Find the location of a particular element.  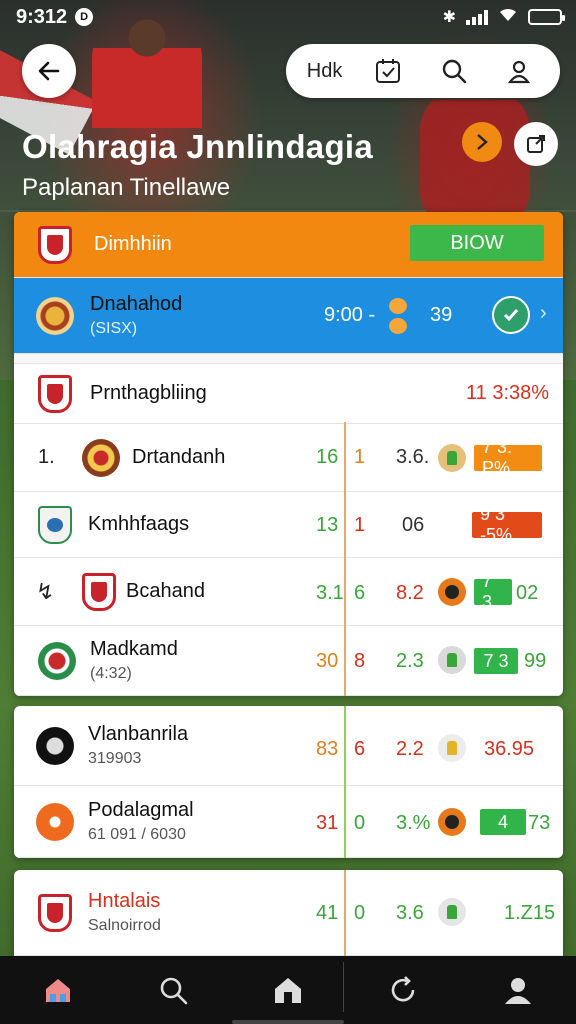

table-row: 1. Drtandanh 16 1 3.6. 7 3. P% is located at coordinates (288, 458).